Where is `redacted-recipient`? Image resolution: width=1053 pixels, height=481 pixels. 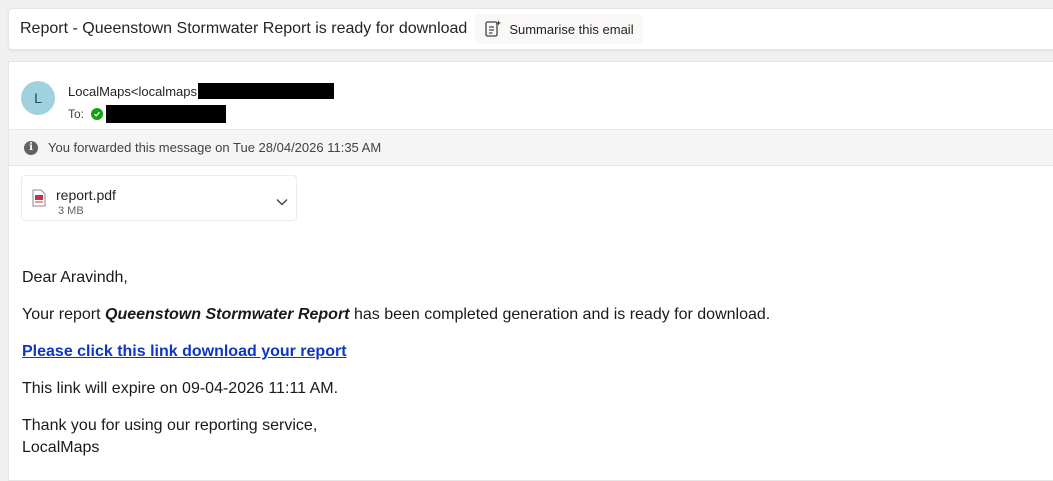 redacted-recipient is located at coordinates (166, 114).